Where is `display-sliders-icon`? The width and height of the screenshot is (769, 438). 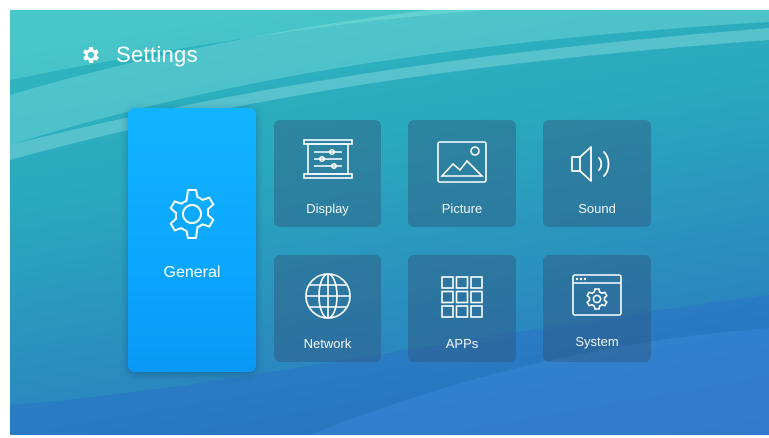 display-sliders-icon is located at coordinates (327, 159).